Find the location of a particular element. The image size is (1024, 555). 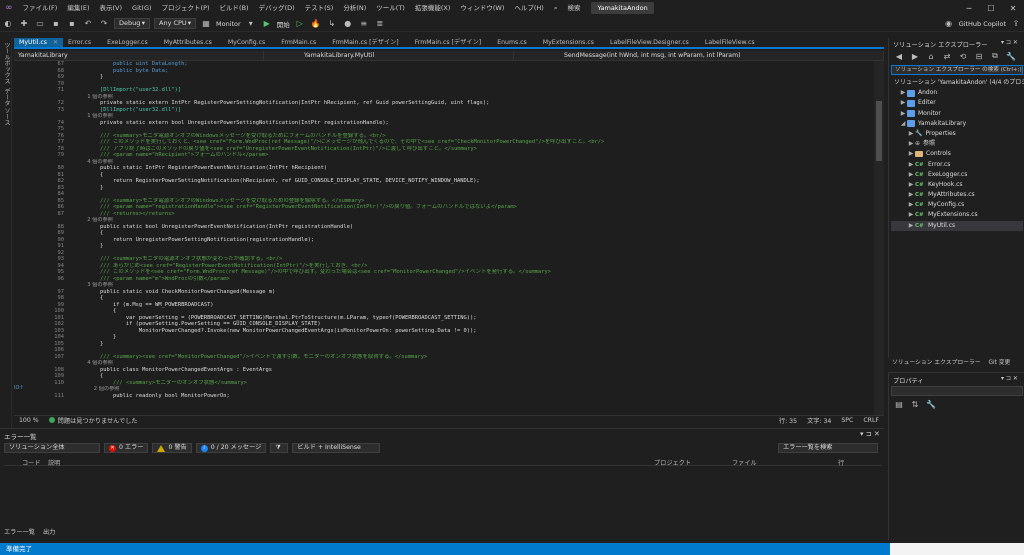

col-code: コード is located at coordinates (31, 462).